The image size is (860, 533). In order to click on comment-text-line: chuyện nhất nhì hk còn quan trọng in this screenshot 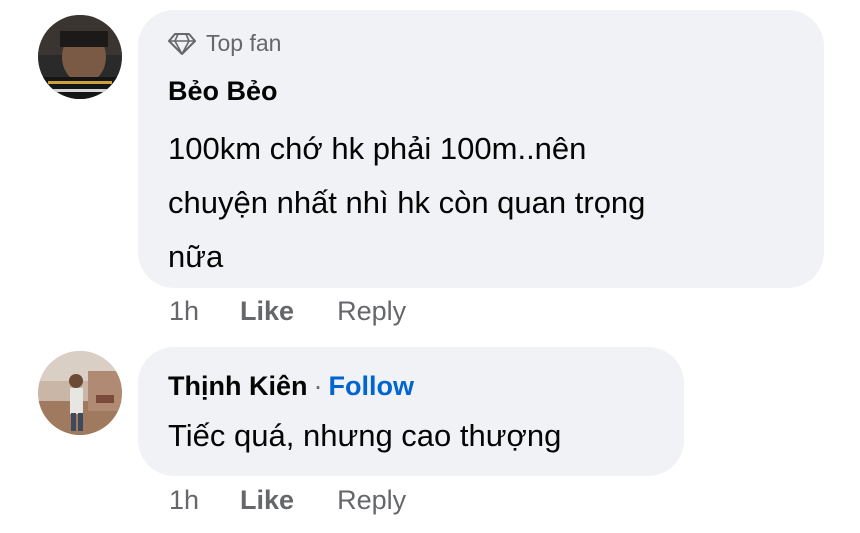, I will do `click(407, 202)`.